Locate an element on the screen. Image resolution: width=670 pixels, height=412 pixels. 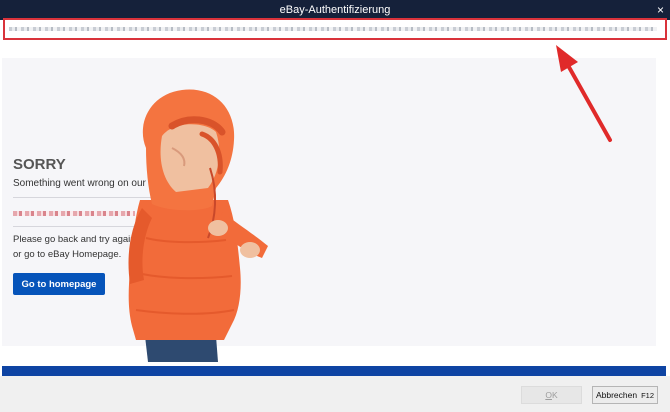
title-bar: eBay-Authentifizierung × is located at coordinates (335, 10).